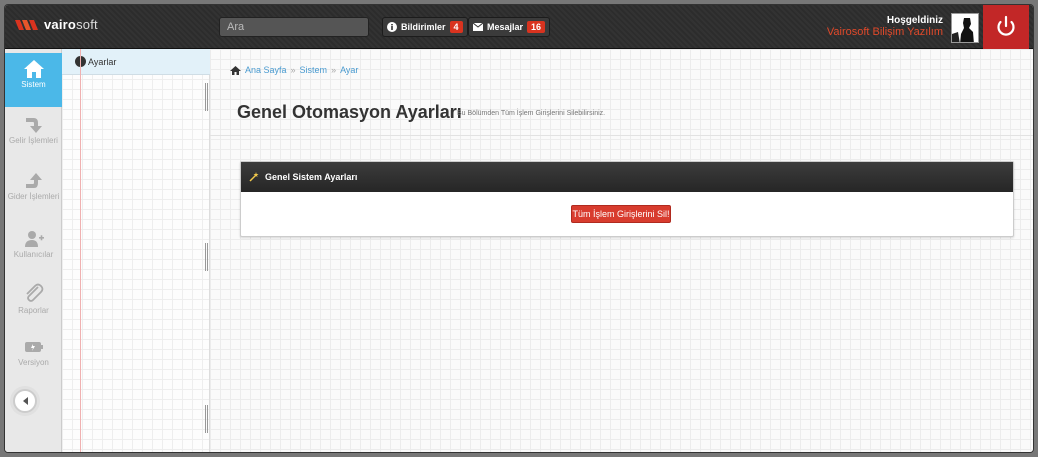  I want to click on info-icon, so click(392, 27).